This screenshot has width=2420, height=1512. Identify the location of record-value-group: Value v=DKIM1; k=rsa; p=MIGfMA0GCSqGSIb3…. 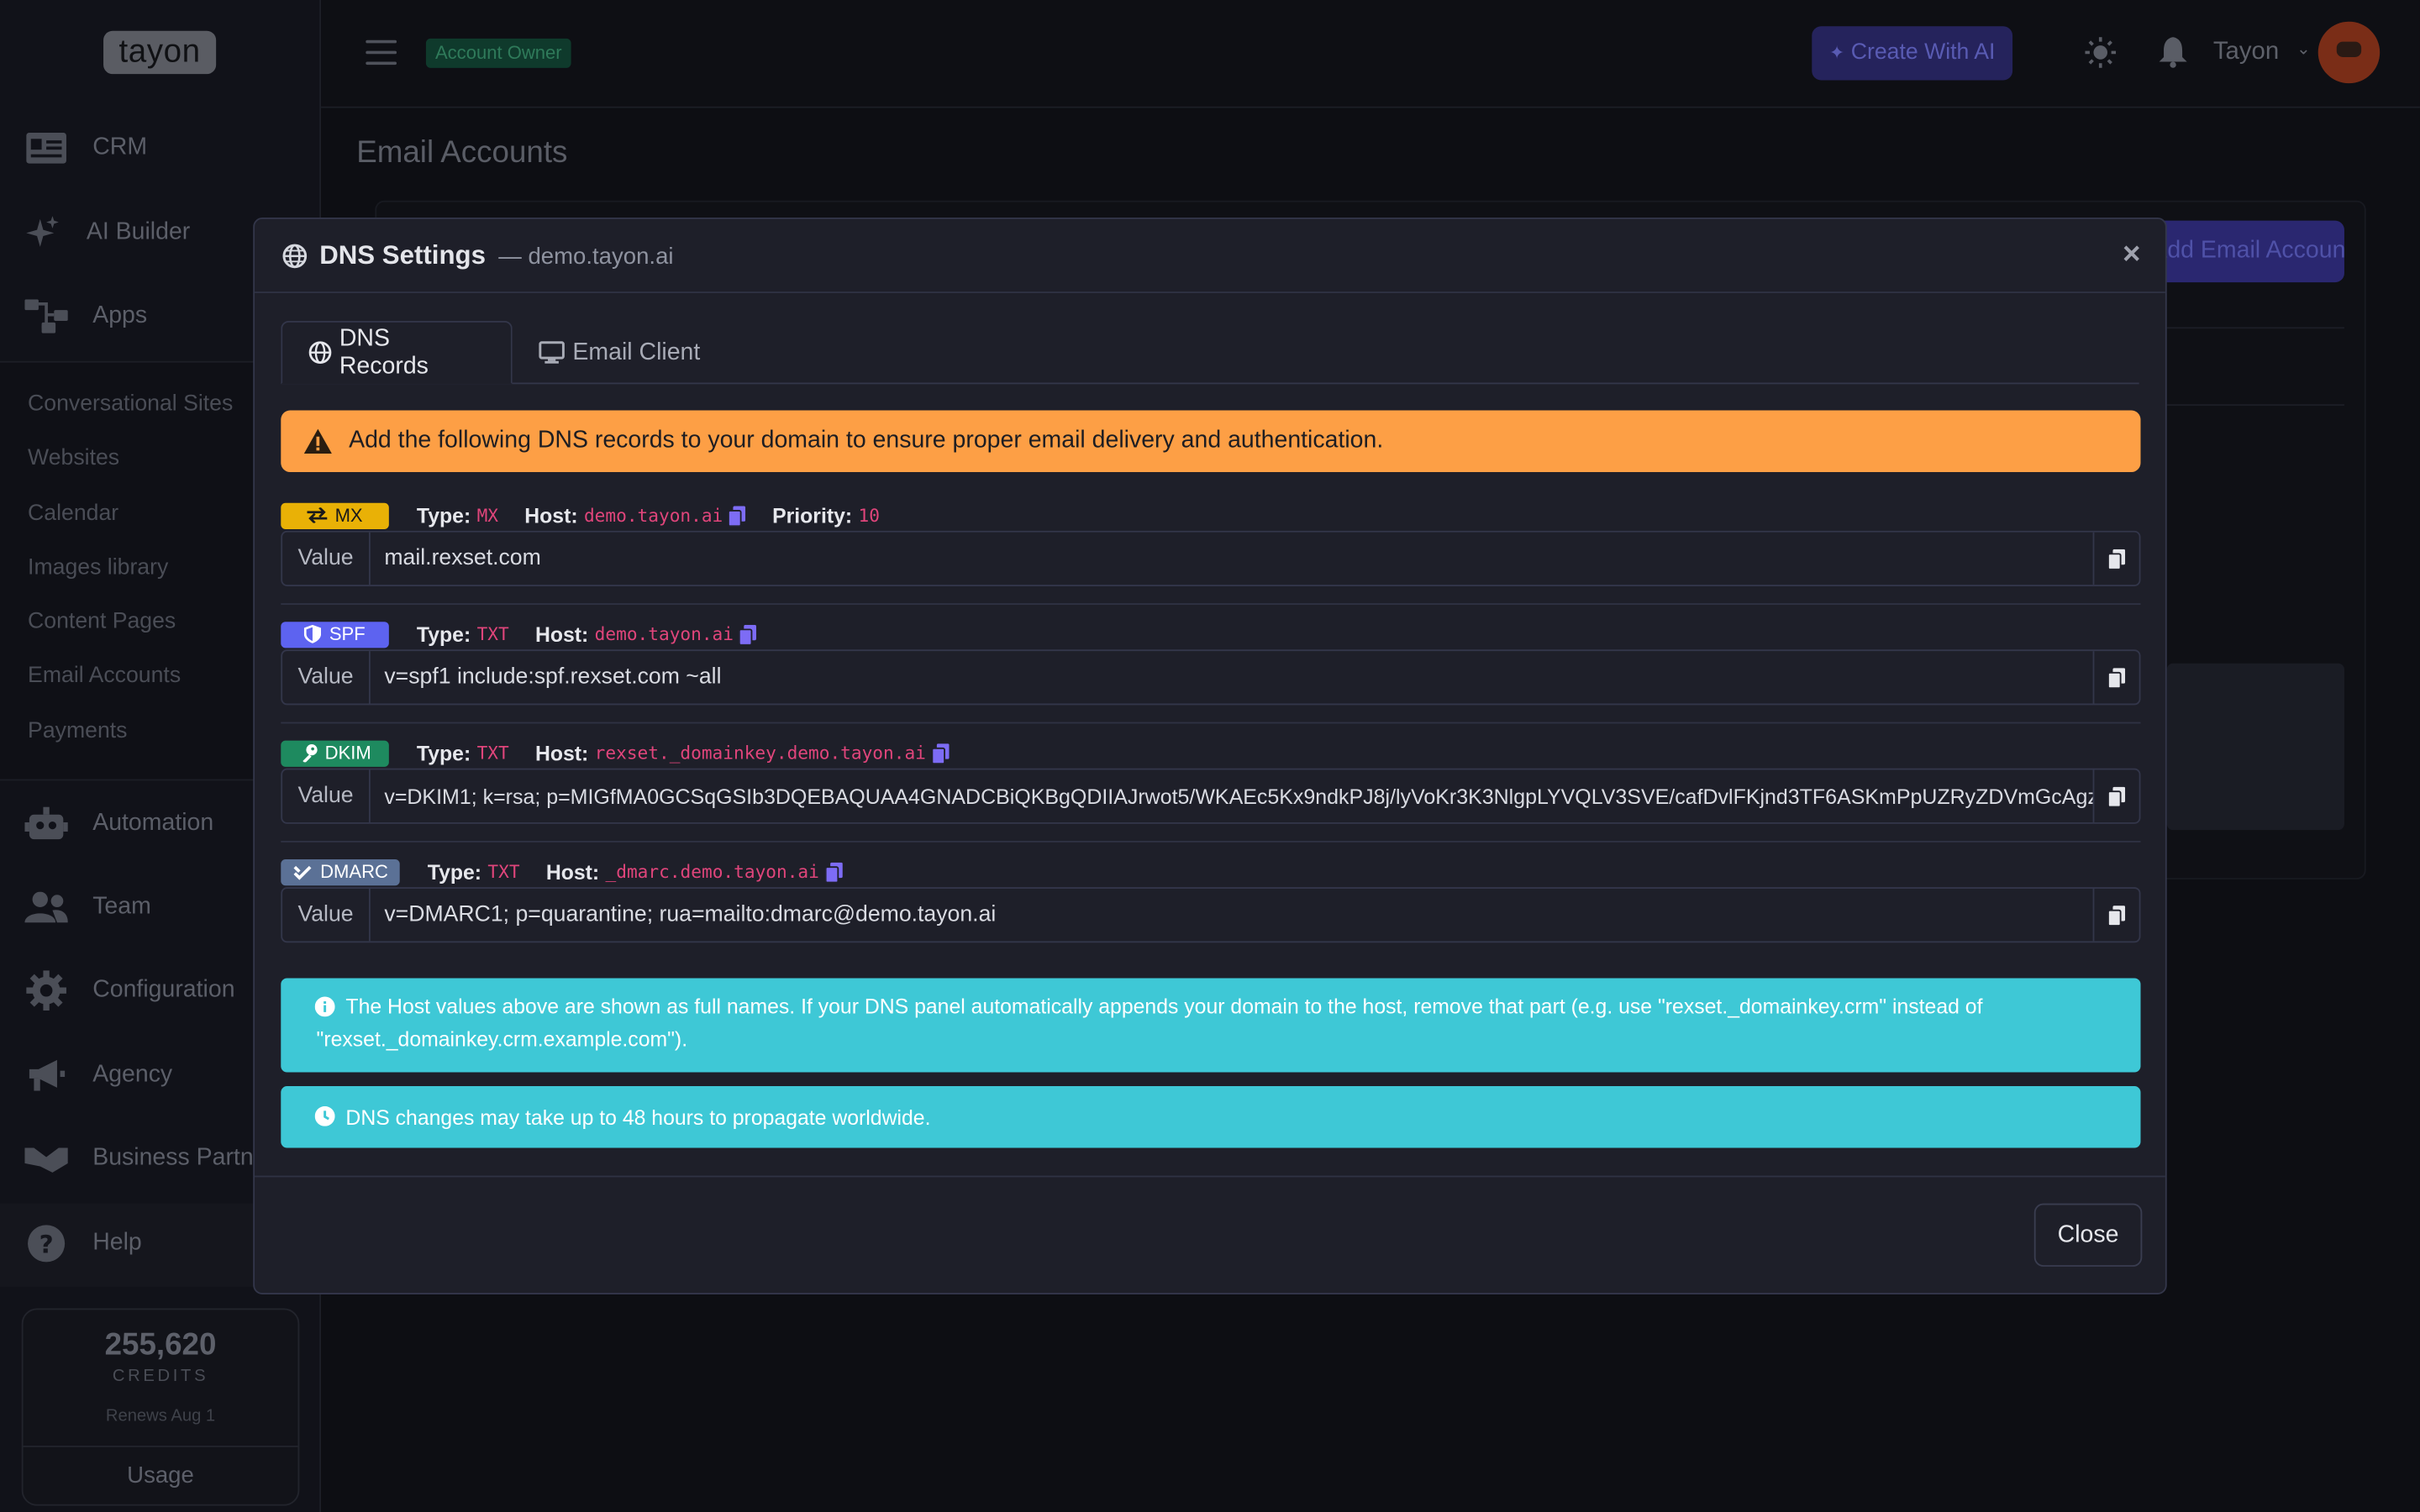
(1211, 796).